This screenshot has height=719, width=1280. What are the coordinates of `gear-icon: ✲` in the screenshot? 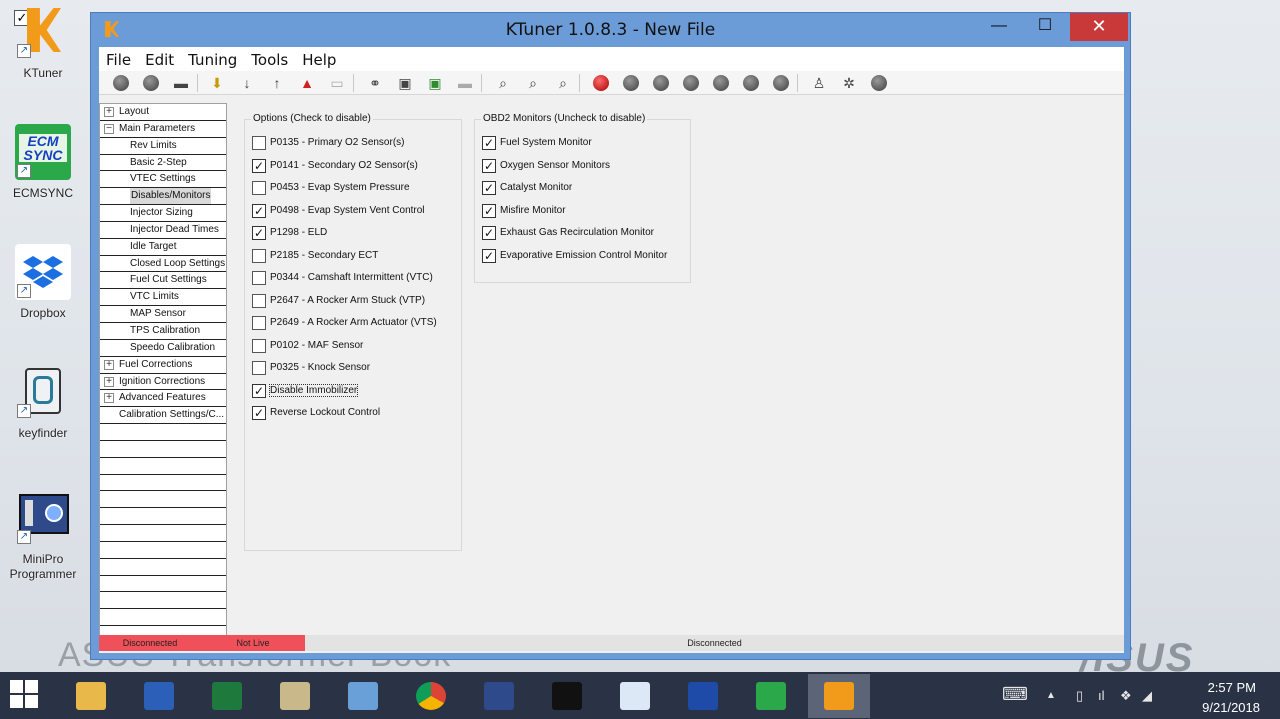 It's located at (849, 83).